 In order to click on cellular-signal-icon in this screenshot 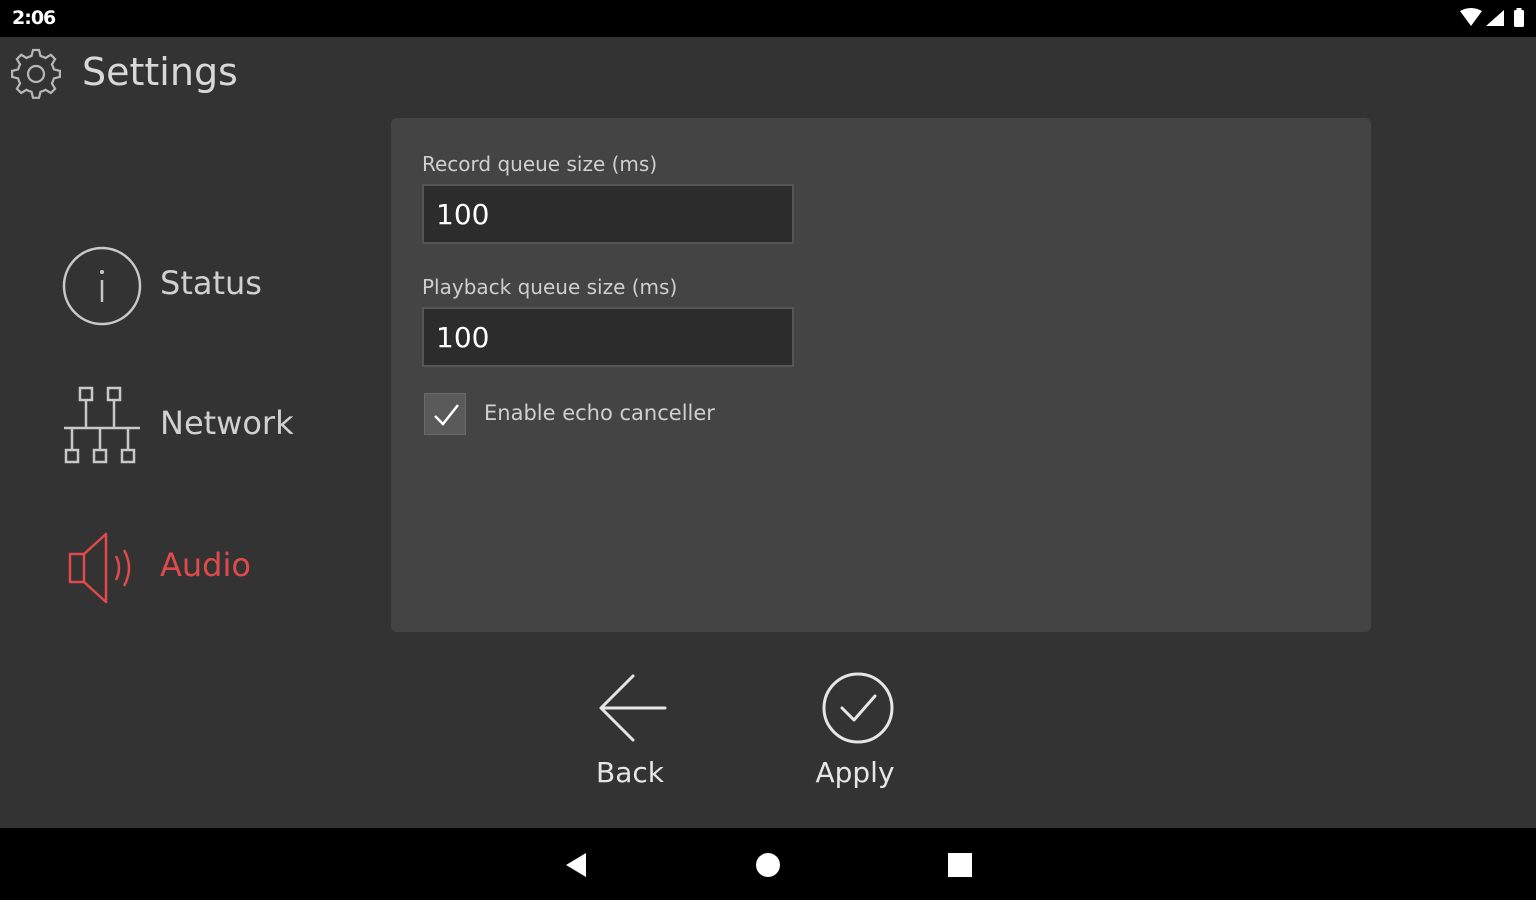, I will do `click(1495, 18)`.